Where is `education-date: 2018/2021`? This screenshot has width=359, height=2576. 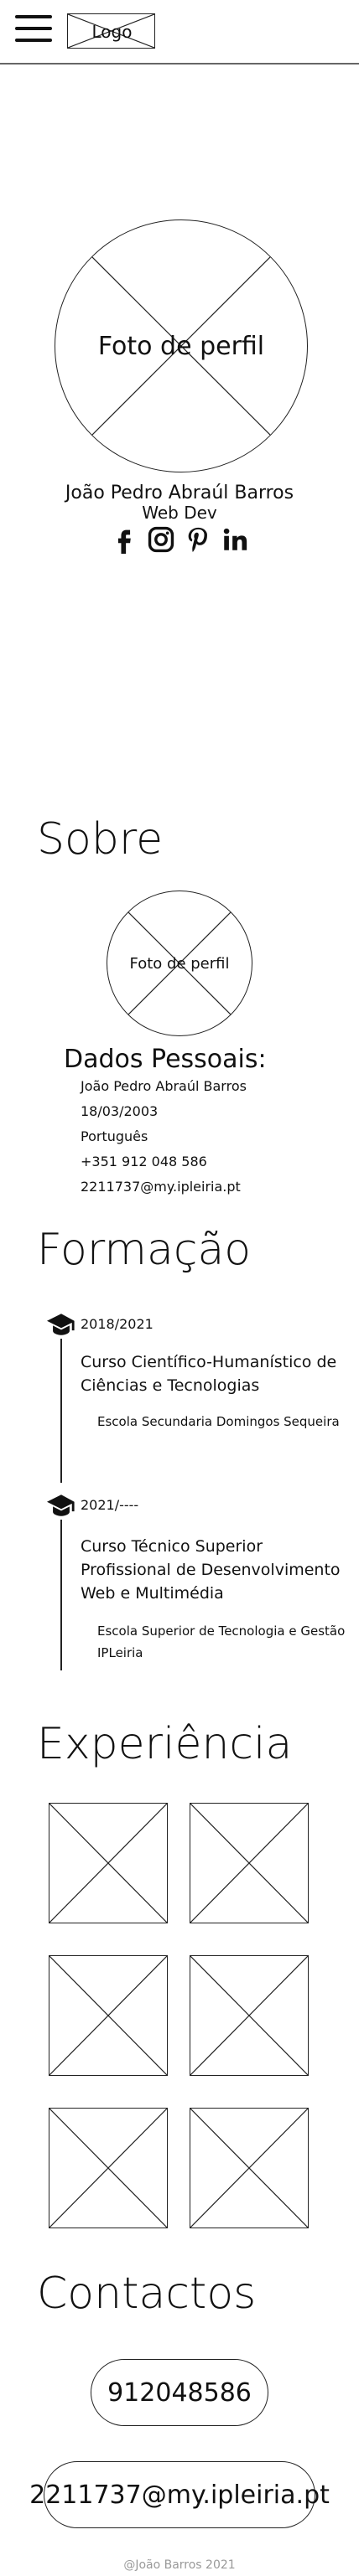
education-date: 2018/2021 is located at coordinates (117, 1324).